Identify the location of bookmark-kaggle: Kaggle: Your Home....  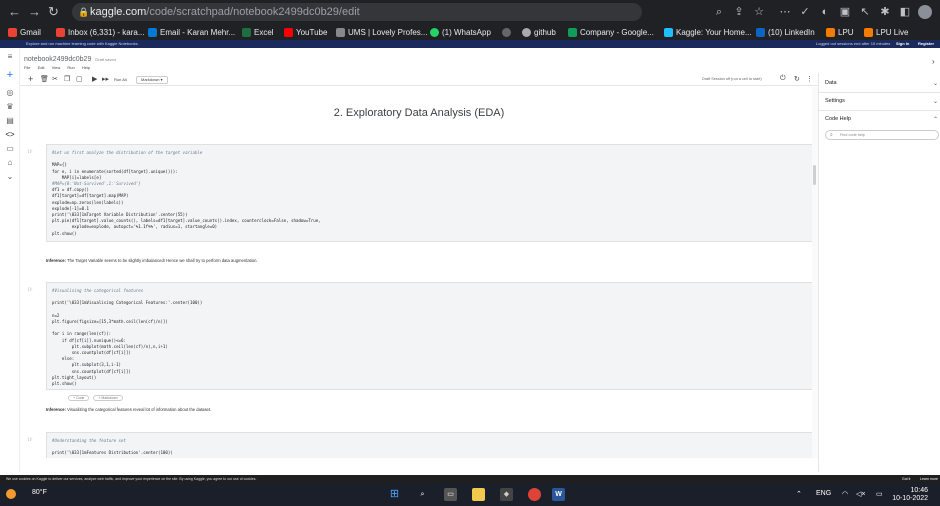
(708, 32).